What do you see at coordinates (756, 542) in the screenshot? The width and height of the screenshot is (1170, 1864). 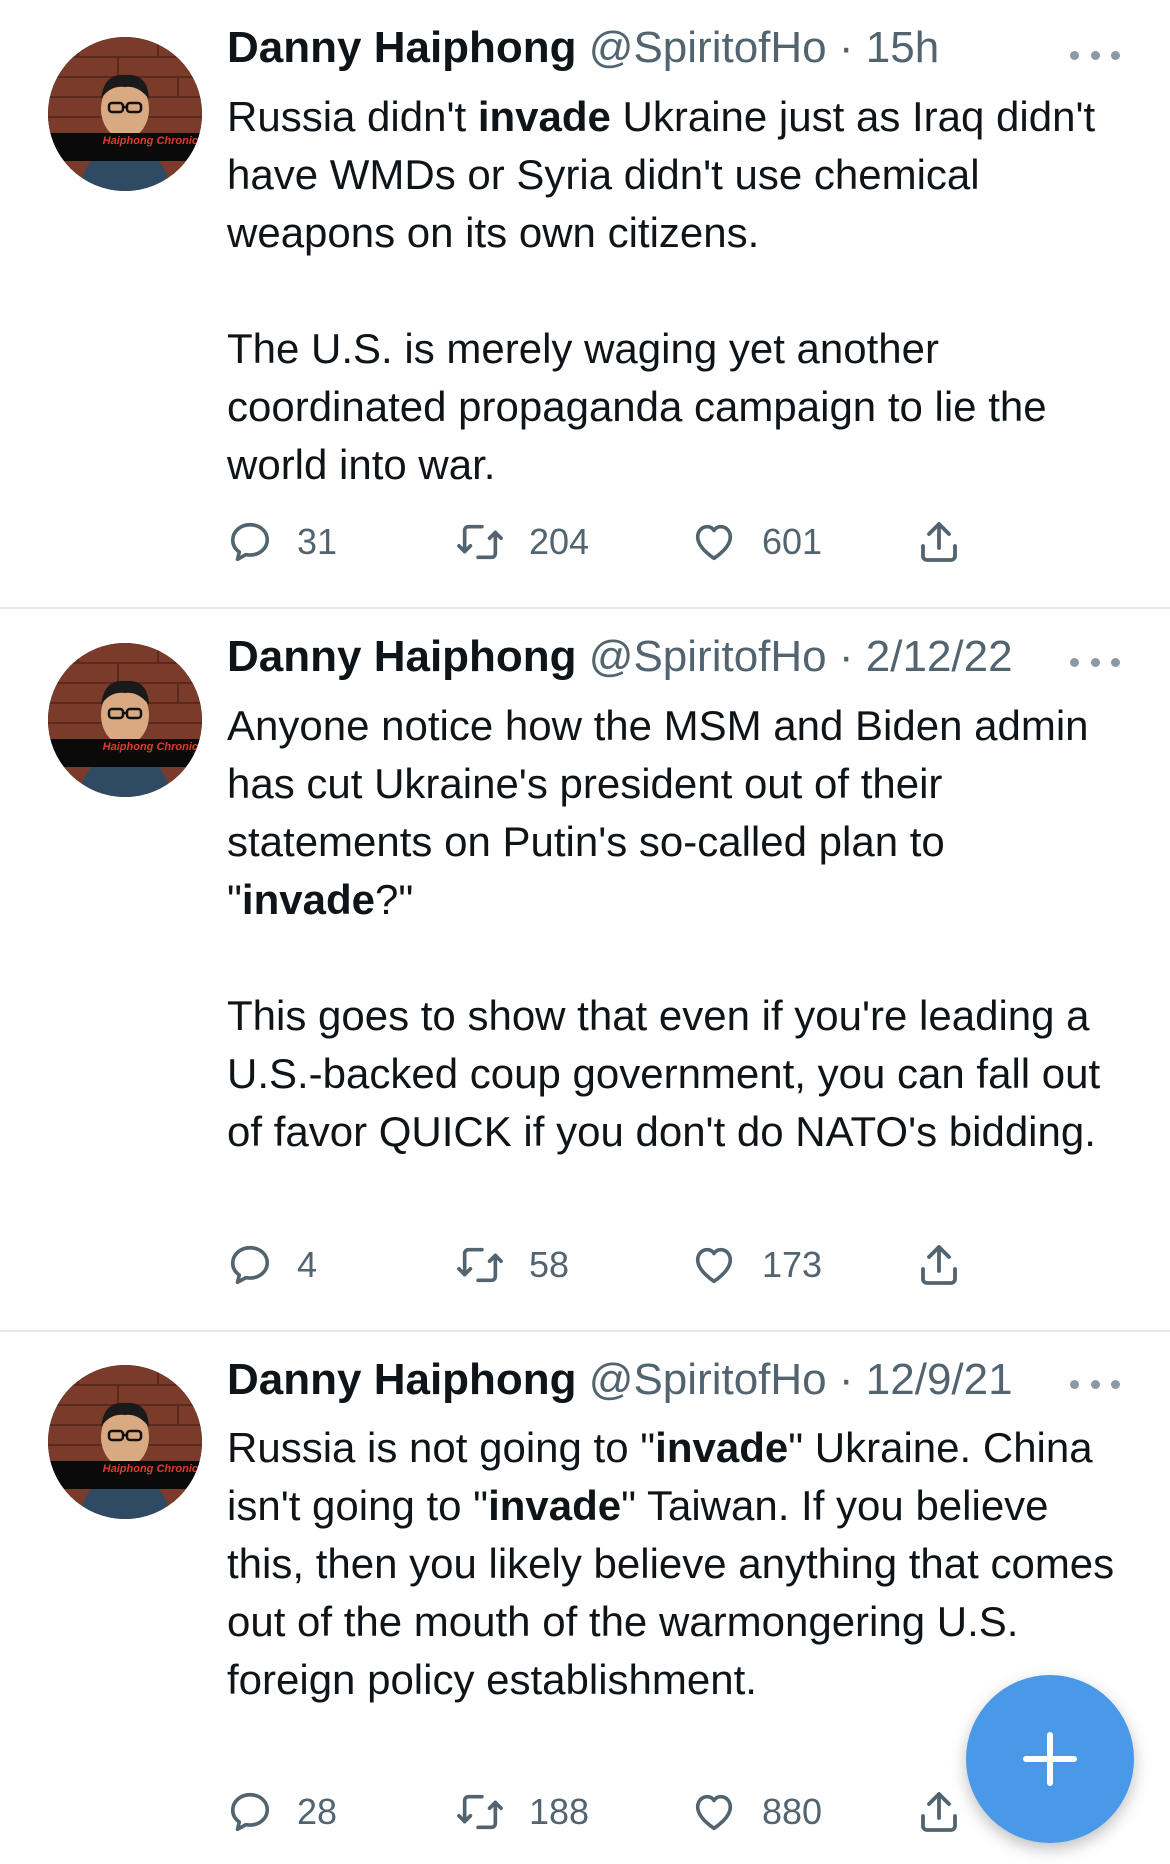 I see `like-button: 601` at bounding box center [756, 542].